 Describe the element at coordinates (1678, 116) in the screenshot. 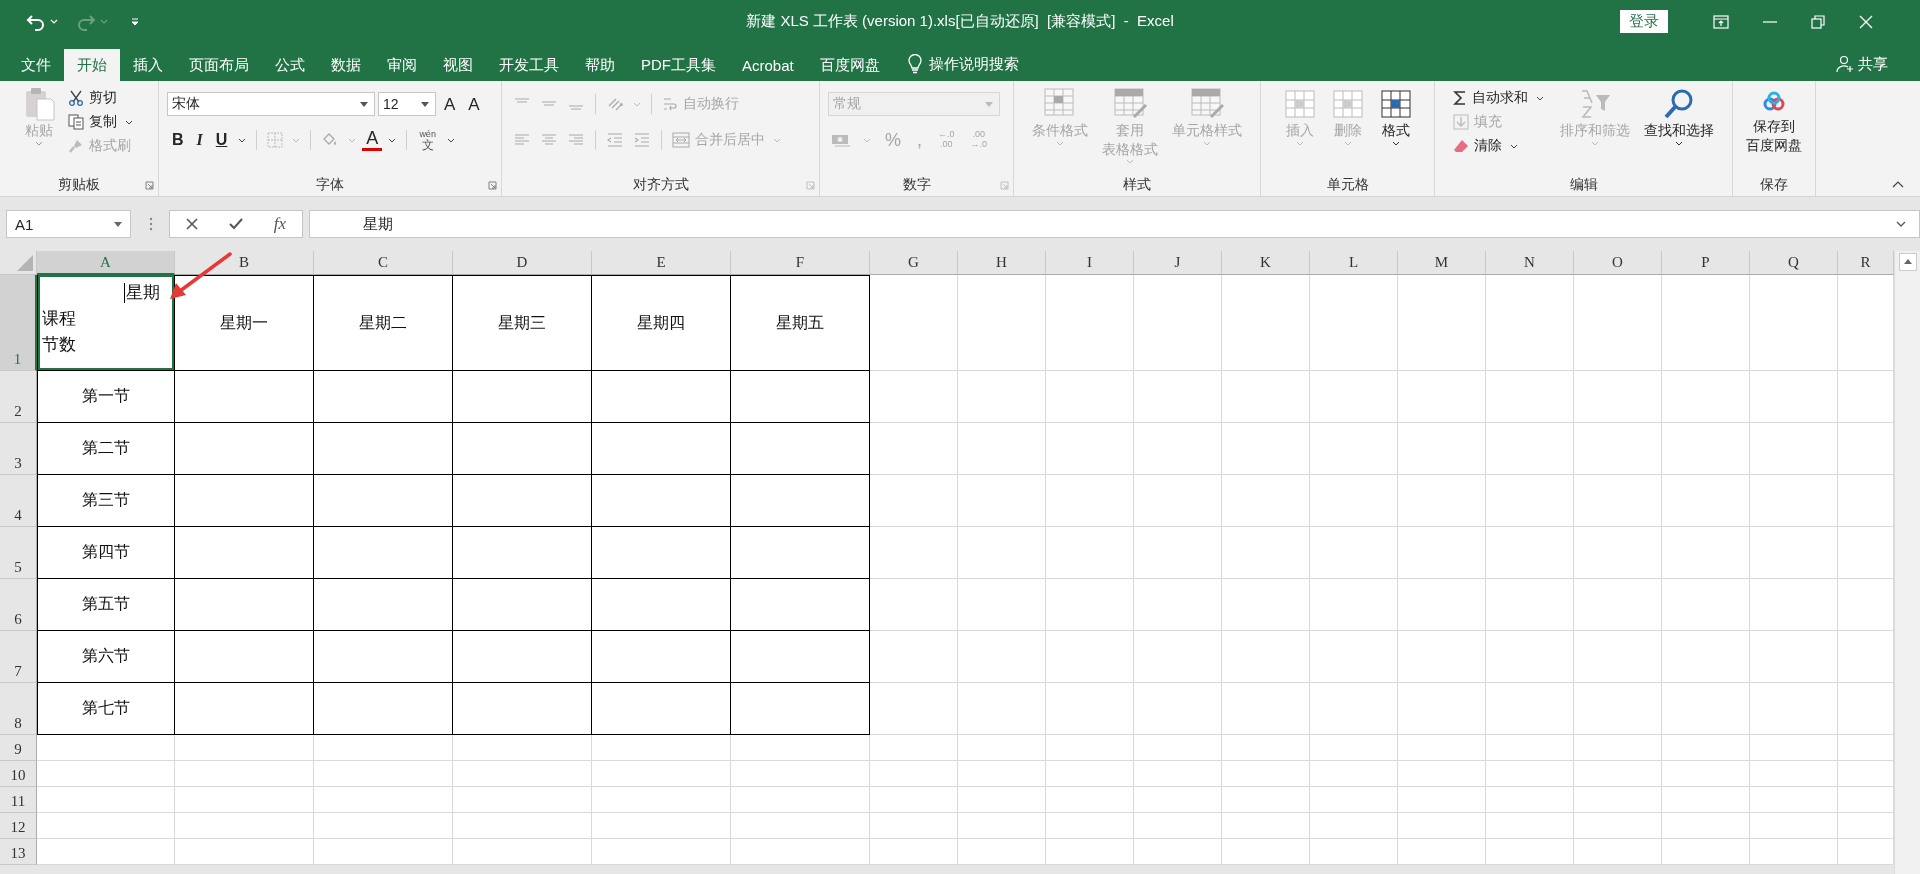

I see `find-select-button: 查找和选择` at that location.